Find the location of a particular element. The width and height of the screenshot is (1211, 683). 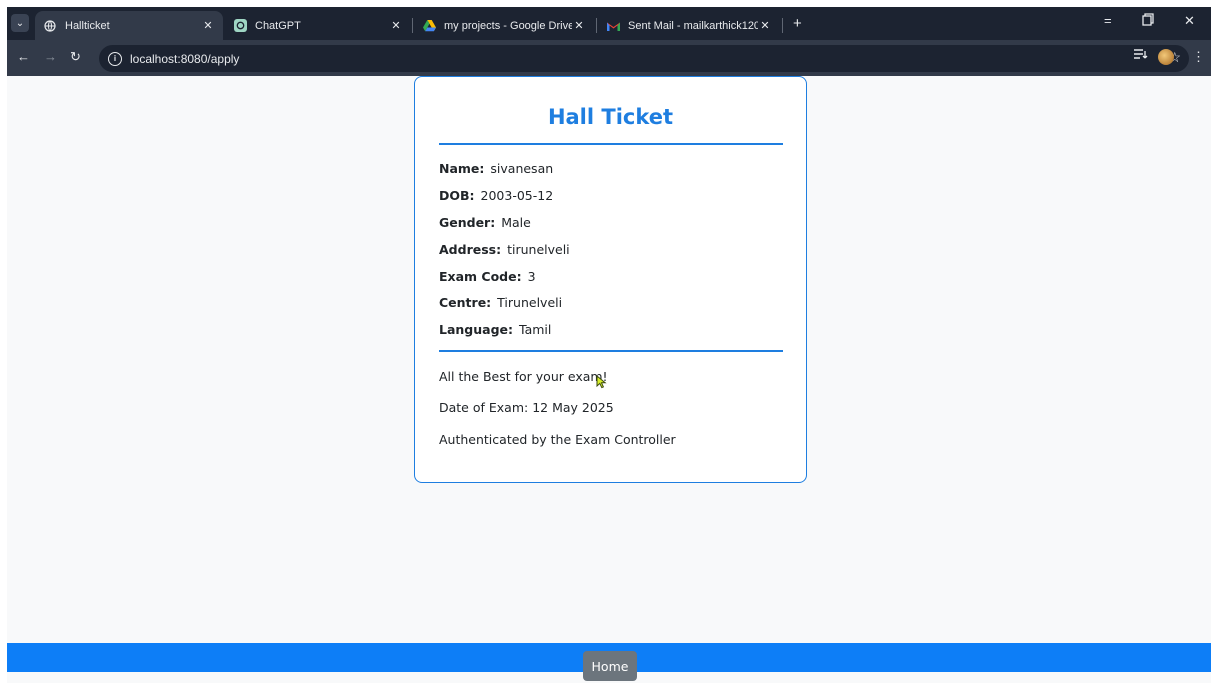

field-exam-code: Exam Code: 3 is located at coordinates (487, 276).